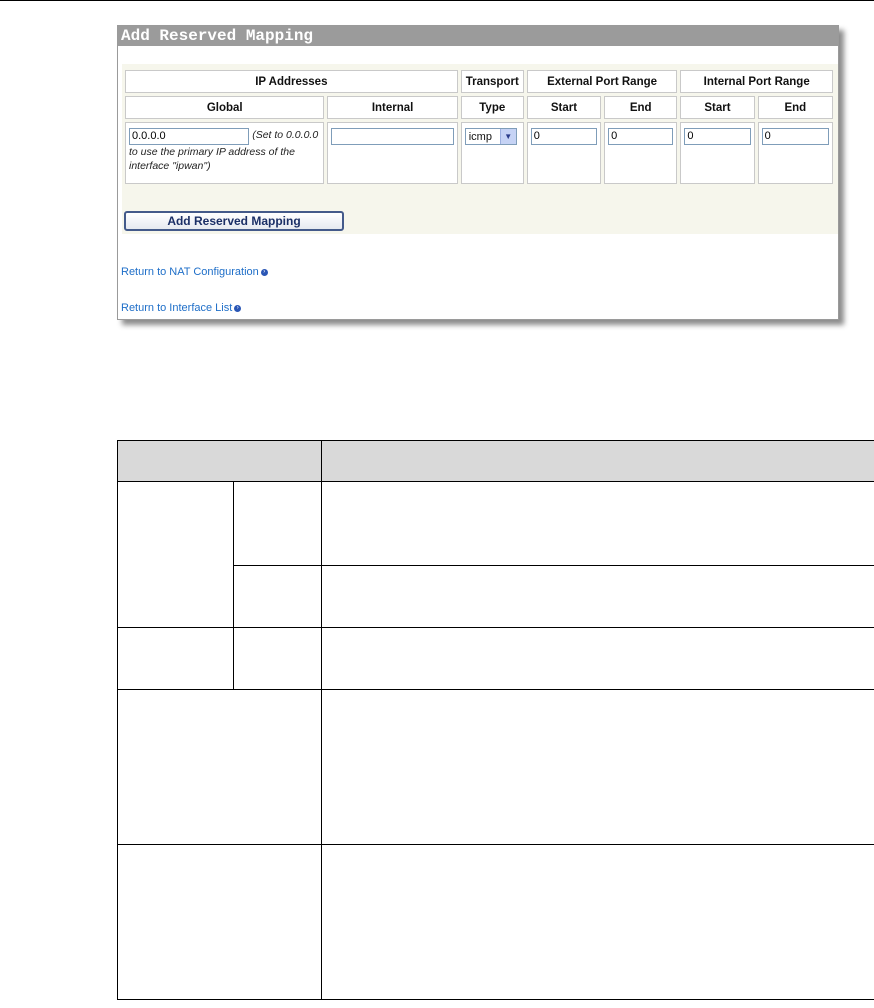 The image size is (874, 1008). I want to click on header-external-port-range: External Port Range, so click(602, 81).